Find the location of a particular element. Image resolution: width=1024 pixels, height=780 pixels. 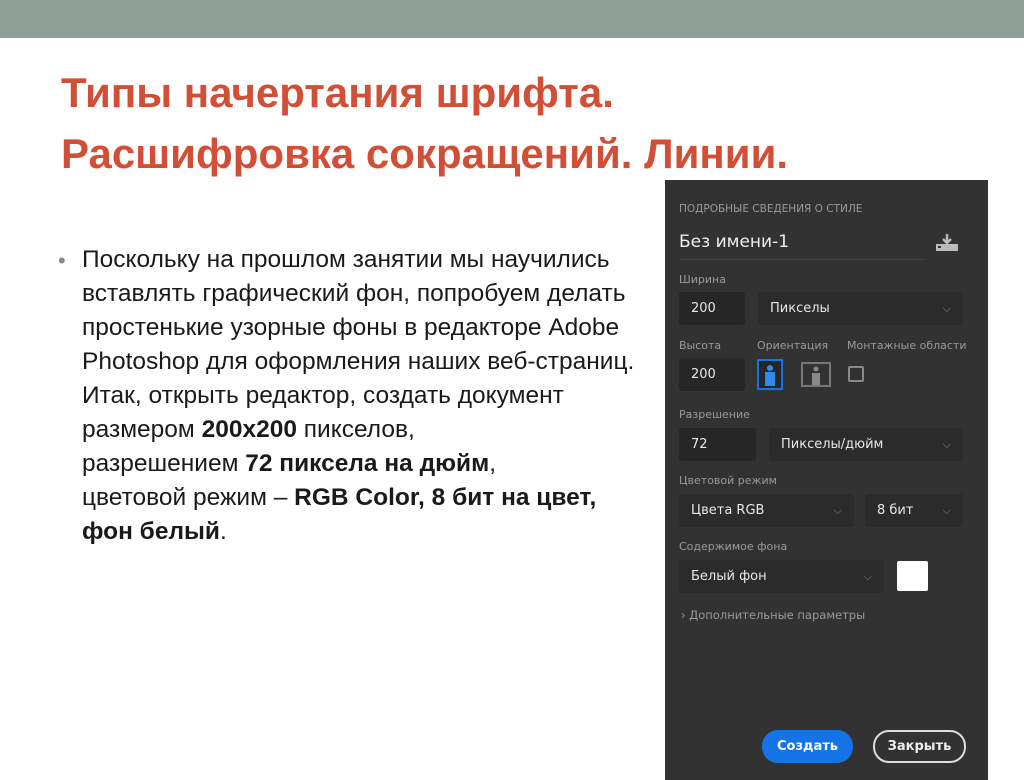

orientation-label: Ориентация is located at coordinates (793, 345).